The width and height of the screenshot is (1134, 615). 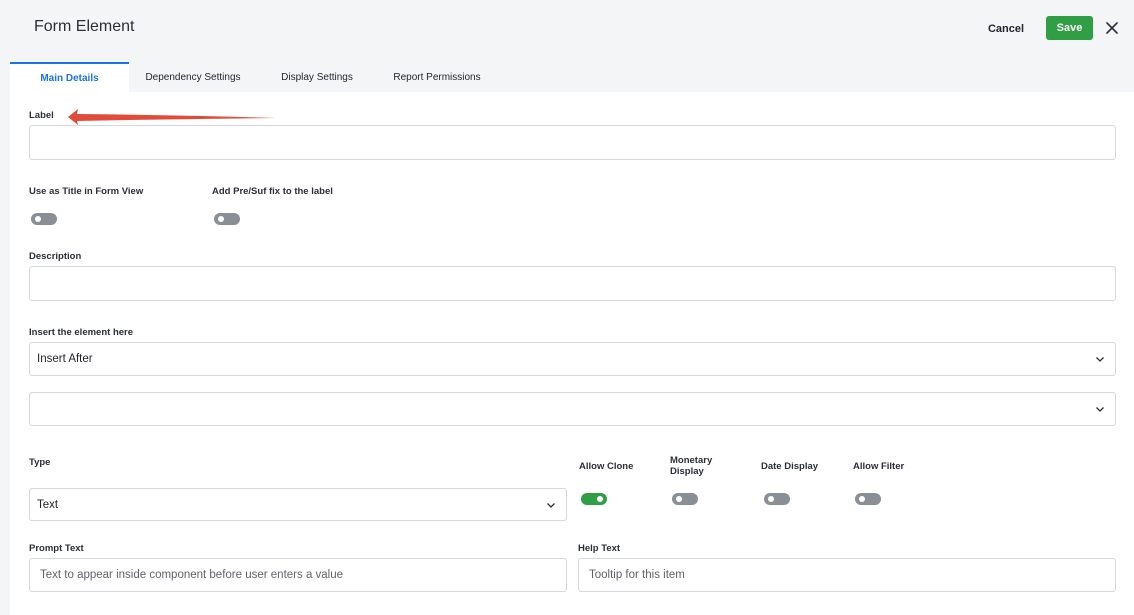 What do you see at coordinates (41, 115) in the screenshot?
I see `label-field-label: Label` at bounding box center [41, 115].